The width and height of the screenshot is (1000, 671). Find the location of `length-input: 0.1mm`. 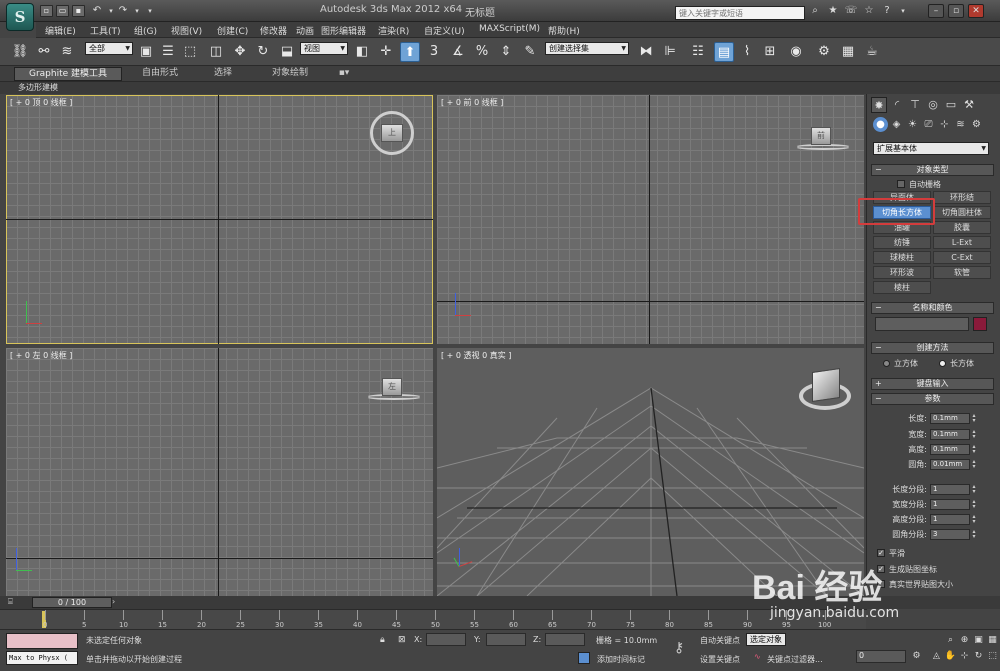

length-input: 0.1mm is located at coordinates (950, 418).